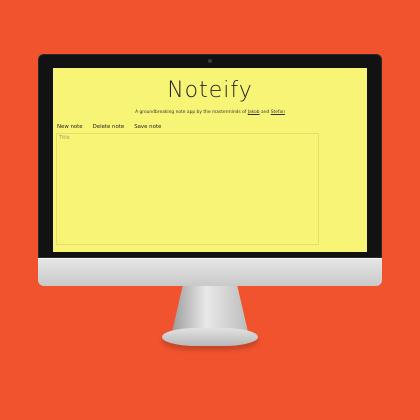  I want to click on app-title: Noteify, so click(210, 90).